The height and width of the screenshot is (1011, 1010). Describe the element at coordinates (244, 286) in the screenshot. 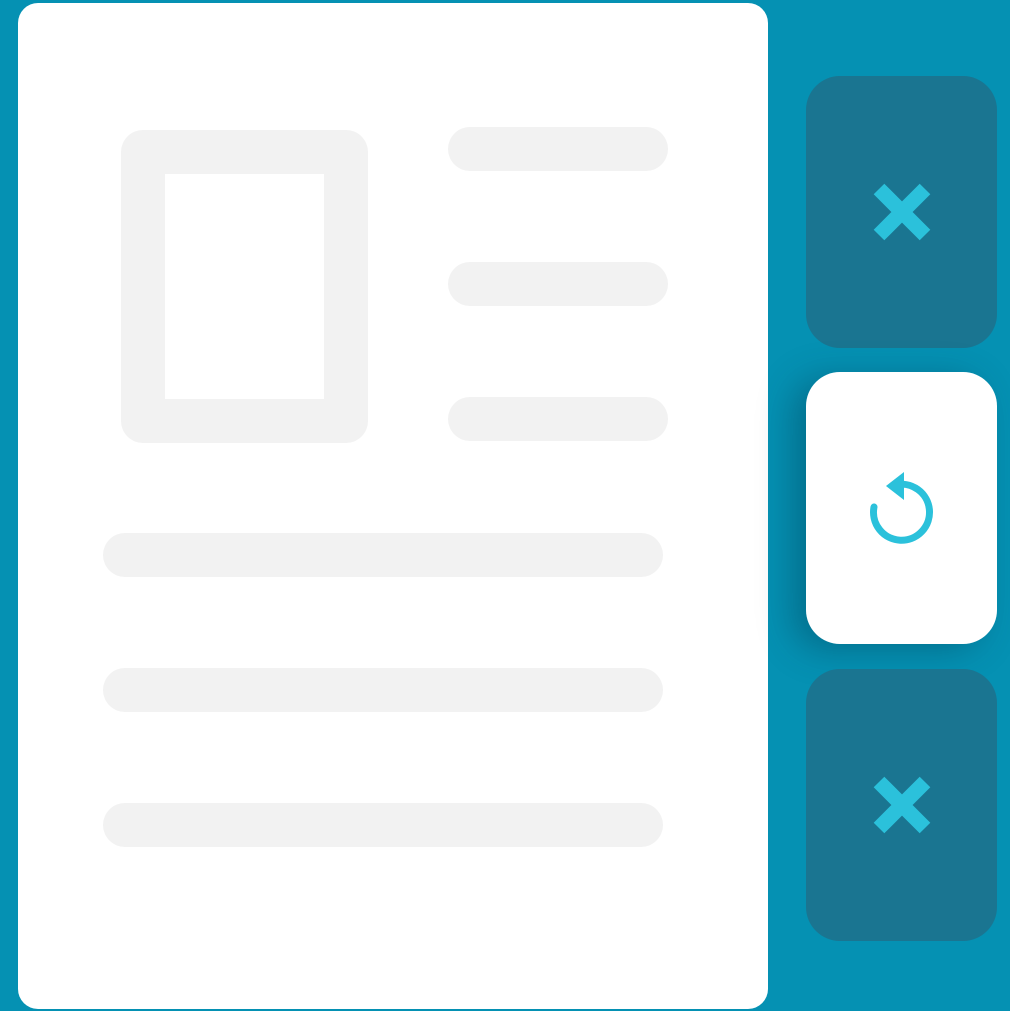

I see `image-placeholder` at that location.